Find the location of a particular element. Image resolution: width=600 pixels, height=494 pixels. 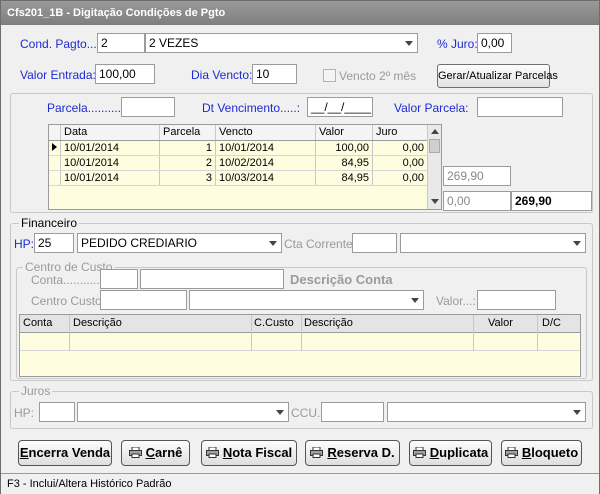

cell-parcela: 3 is located at coordinates (187, 178).